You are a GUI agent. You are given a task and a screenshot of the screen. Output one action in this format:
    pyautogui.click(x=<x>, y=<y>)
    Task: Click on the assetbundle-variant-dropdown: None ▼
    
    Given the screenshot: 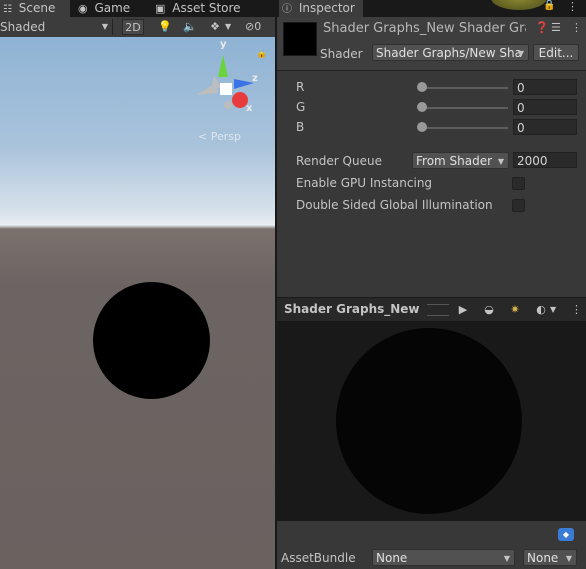 What is the action you would take?
    pyautogui.click(x=550, y=557)
    